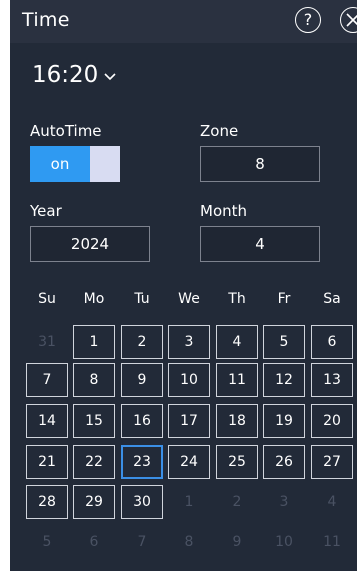 The width and height of the screenshot is (357, 571). I want to click on title-bar: Time ?, so click(183, 21).